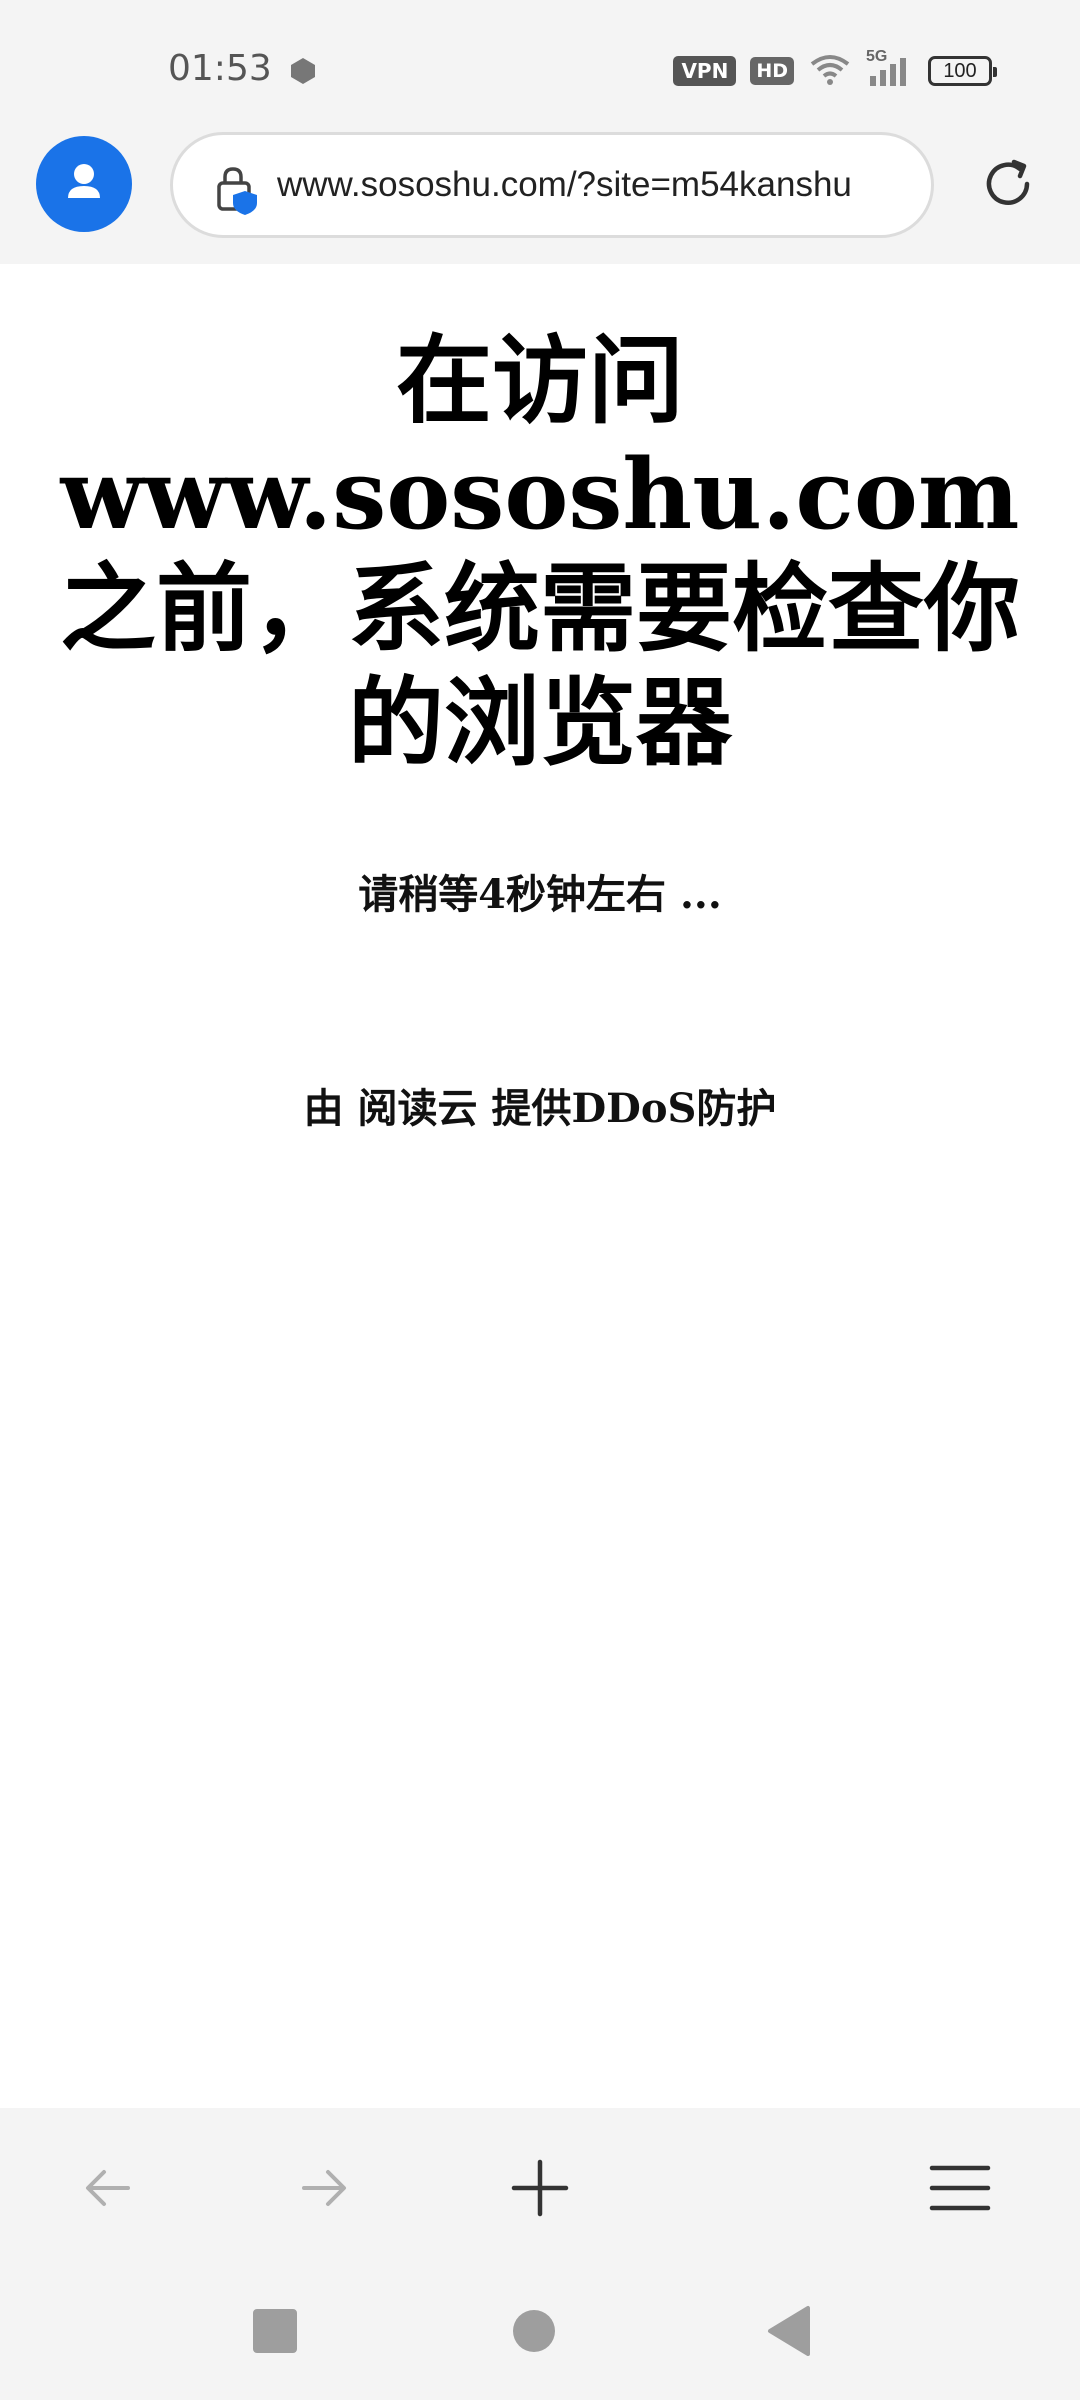 The height and width of the screenshot is (2400, 1080). Describe the element at coordinates (540, 1108) in the screenshot. I see `ddos-protection-notice: 由 阅读云 提供DDoS防护` at that location.